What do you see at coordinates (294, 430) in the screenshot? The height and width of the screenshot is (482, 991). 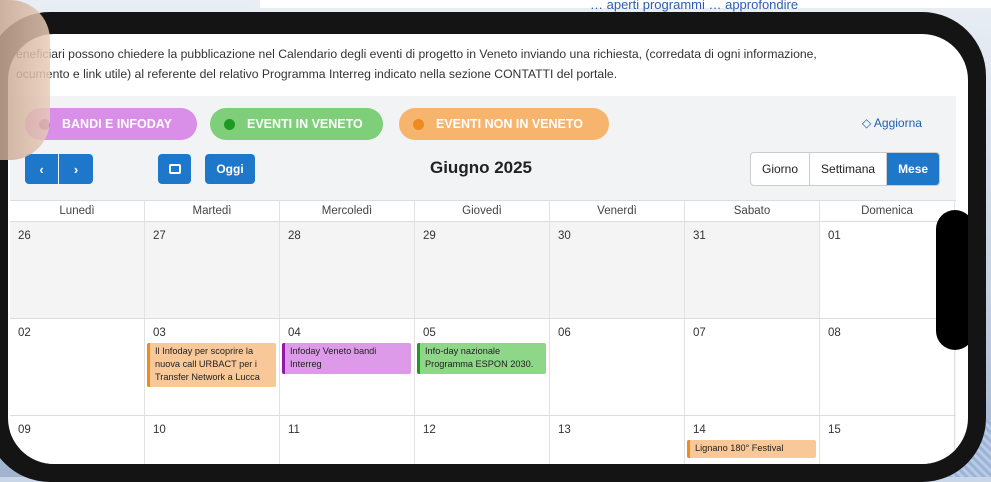 I see `day-number: 11` at bounding box center [294, 430].